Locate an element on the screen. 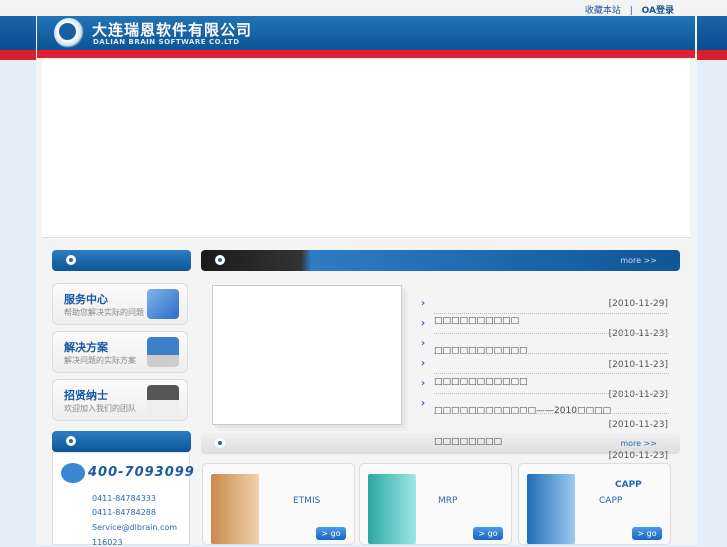 Image resolution: width=727 pixels, height=547 pixels. graduation-cap-icon is located at coordinates (163, 400).